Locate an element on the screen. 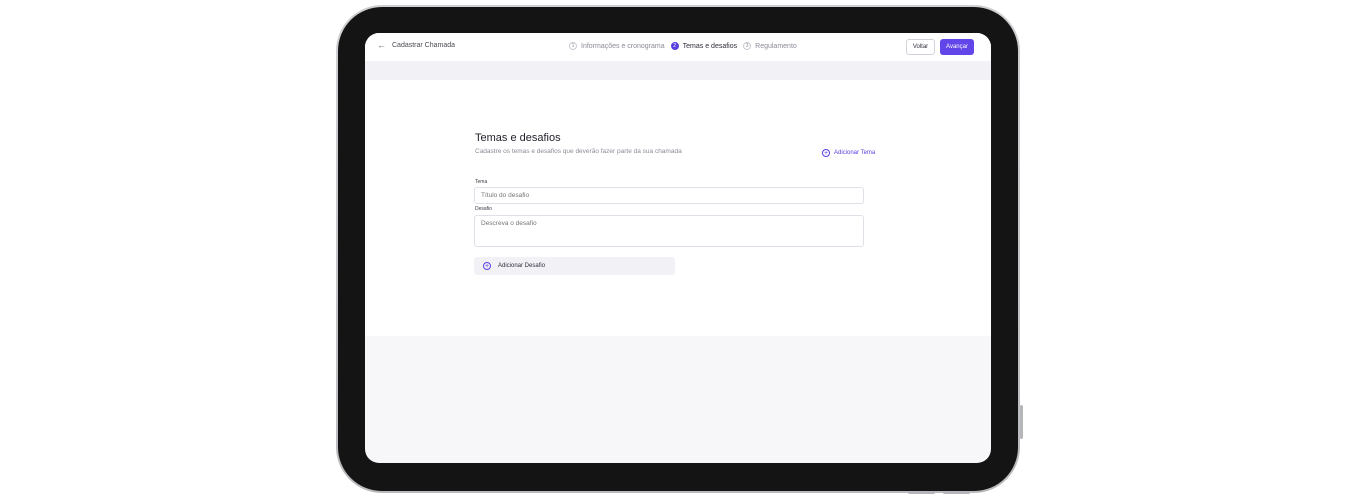 This screenshot has height=500, width=1350. page-title: Temas e desafios is located at coordinates (518, 138).